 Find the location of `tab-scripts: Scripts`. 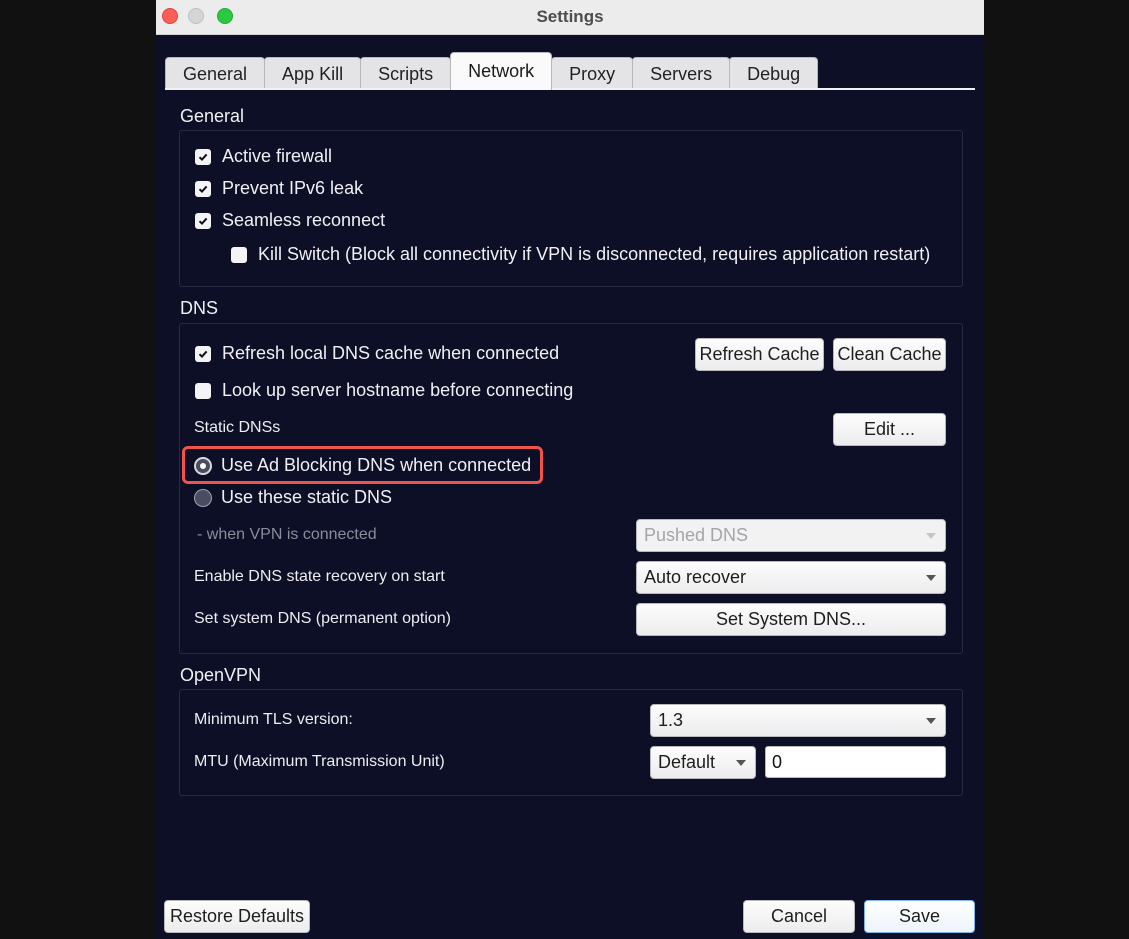

tab-scripts: Scripts is located at coordinates (406, 73).